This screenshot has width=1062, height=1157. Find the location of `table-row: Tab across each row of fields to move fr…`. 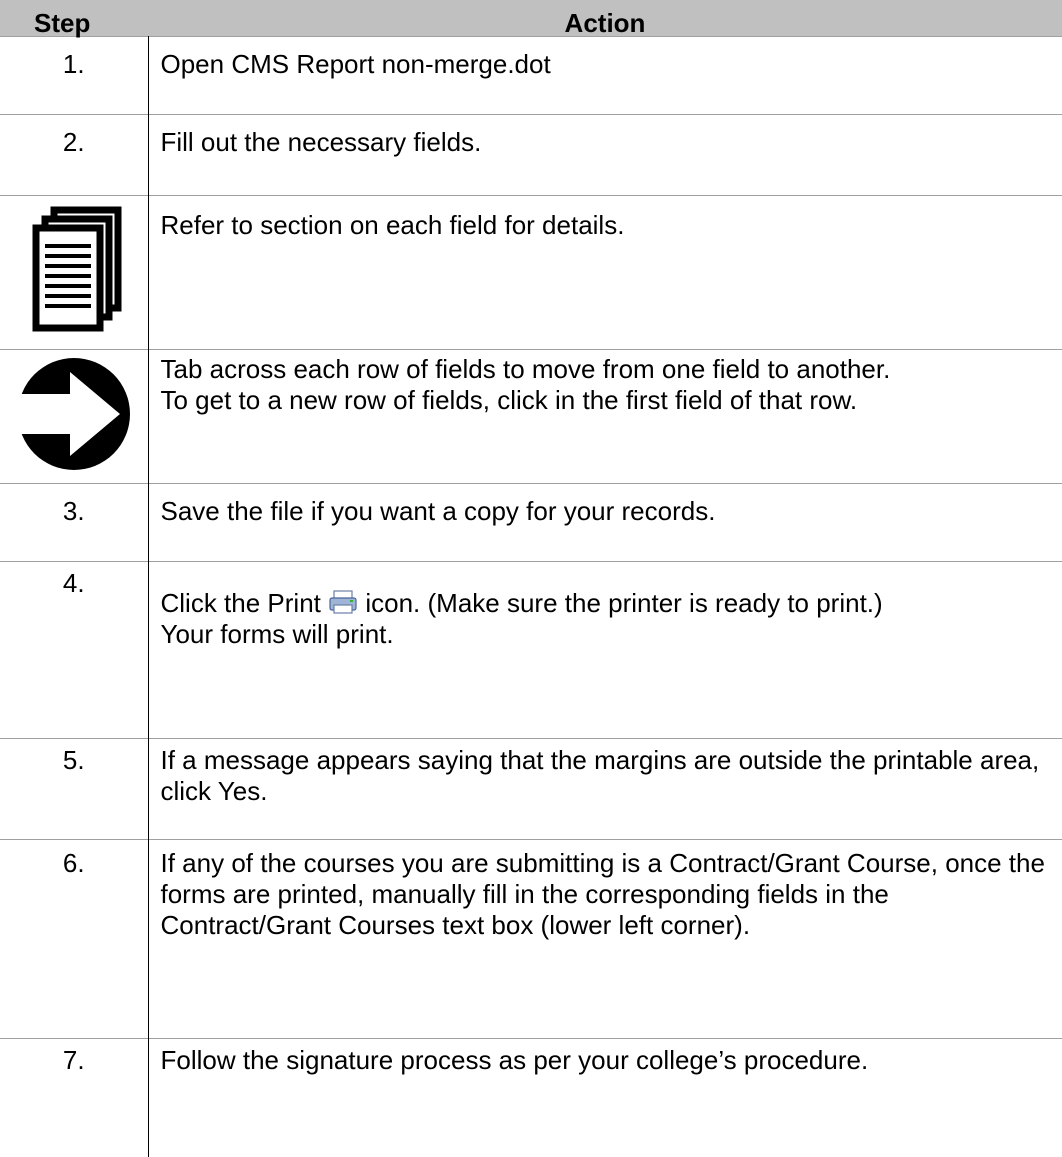

table-row: Tab across each row of fields to move fr… is located at coordinates (531, 417).